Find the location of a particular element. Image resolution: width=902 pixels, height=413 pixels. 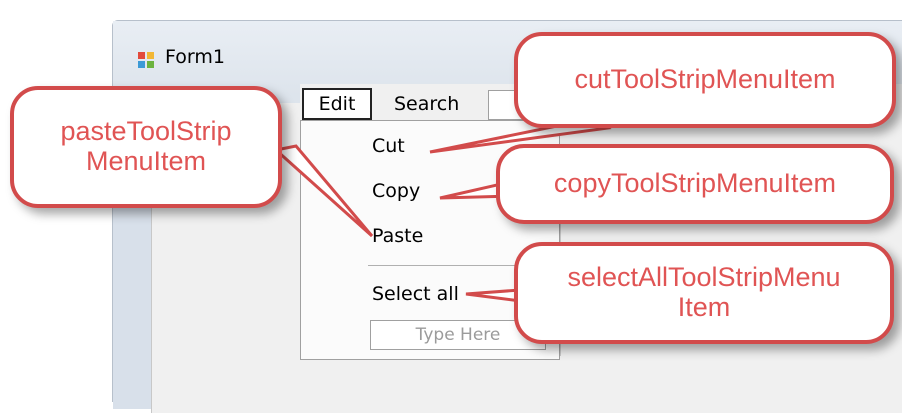

callout-cut: cutToolStripMenuItem is located at coordinates (705, 80).